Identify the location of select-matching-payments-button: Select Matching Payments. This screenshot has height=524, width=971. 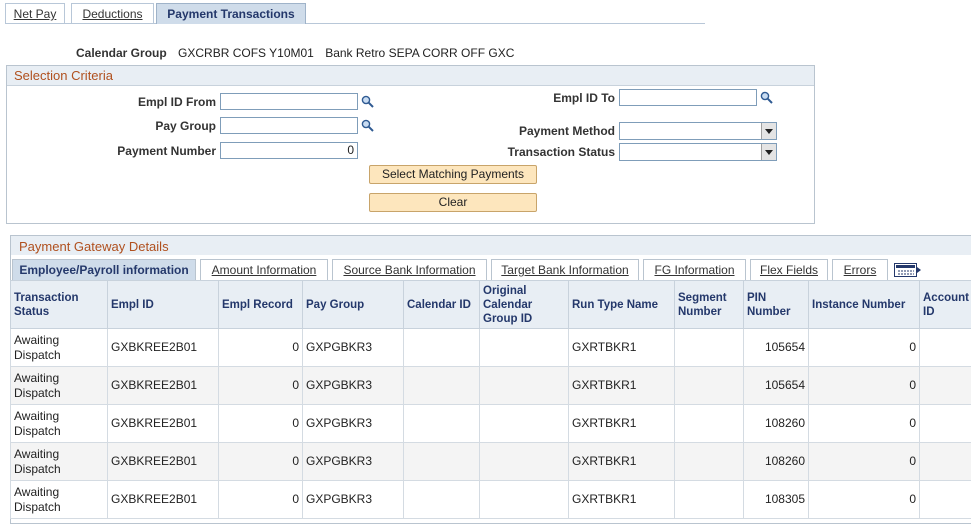
(453, 174).